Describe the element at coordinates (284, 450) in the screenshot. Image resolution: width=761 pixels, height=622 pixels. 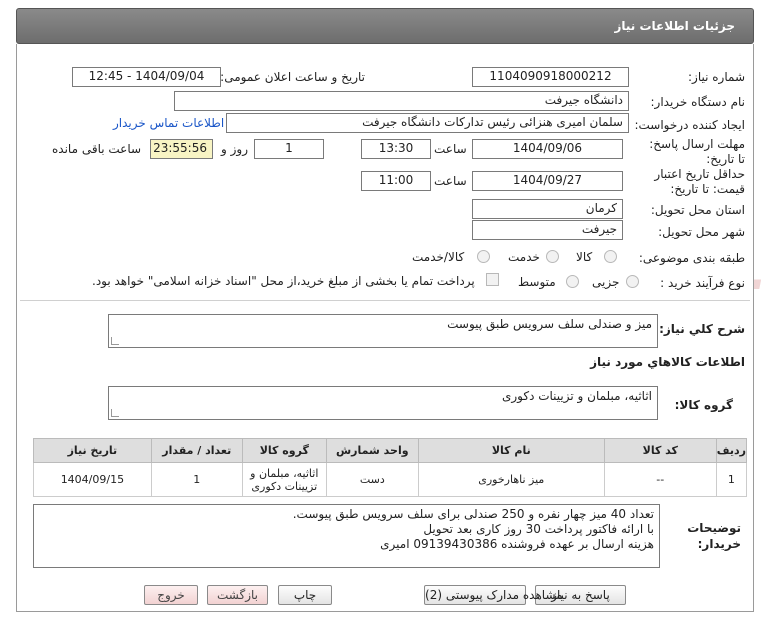
I see `col-header-group: گروه کالا` at that location.